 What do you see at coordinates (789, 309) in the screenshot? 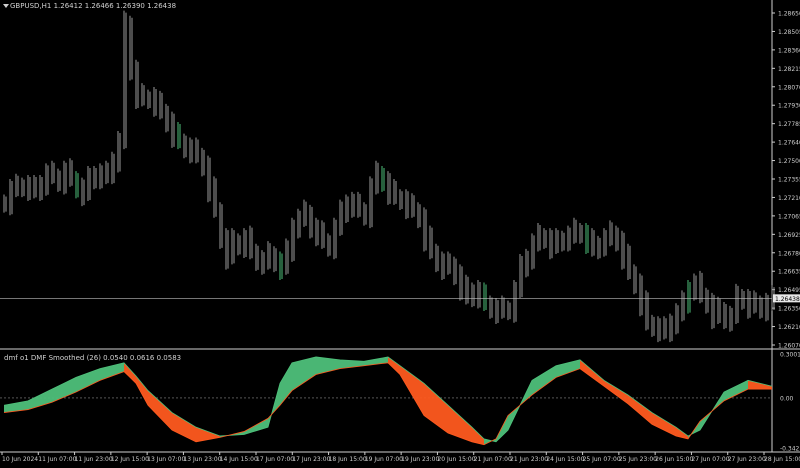
I see `y-tick-label: 1.26350` at bounding box center [789, 309].